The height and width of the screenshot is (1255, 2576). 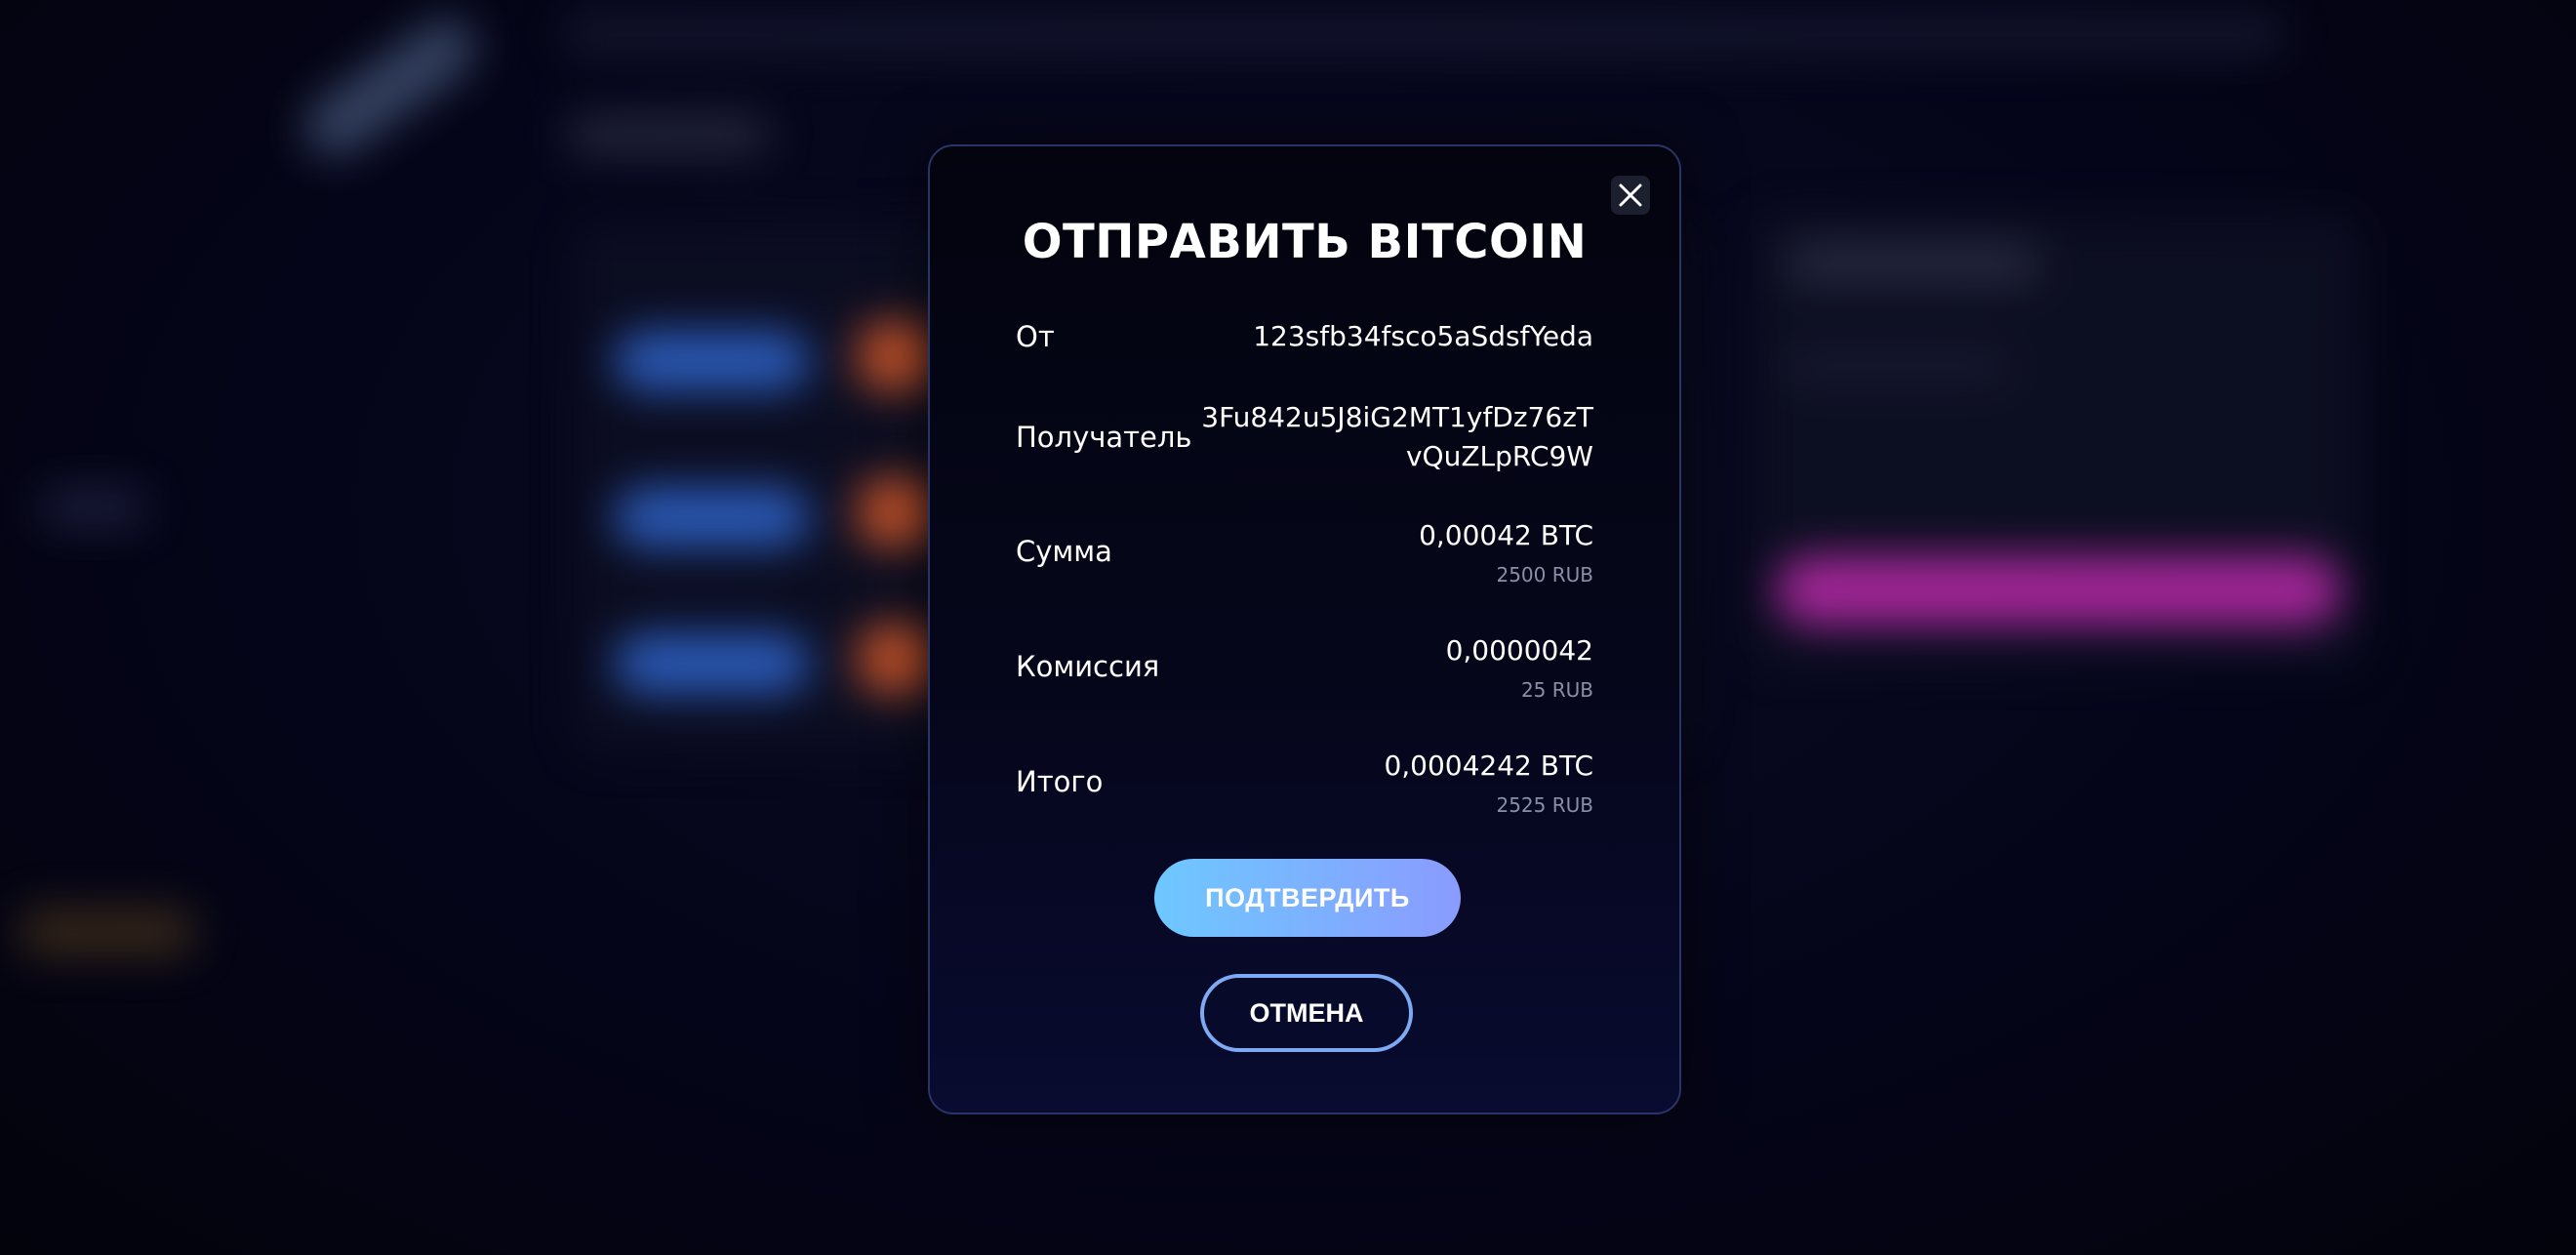 I want to click on amount-label: Сумма, so click(x=1064, y=551).